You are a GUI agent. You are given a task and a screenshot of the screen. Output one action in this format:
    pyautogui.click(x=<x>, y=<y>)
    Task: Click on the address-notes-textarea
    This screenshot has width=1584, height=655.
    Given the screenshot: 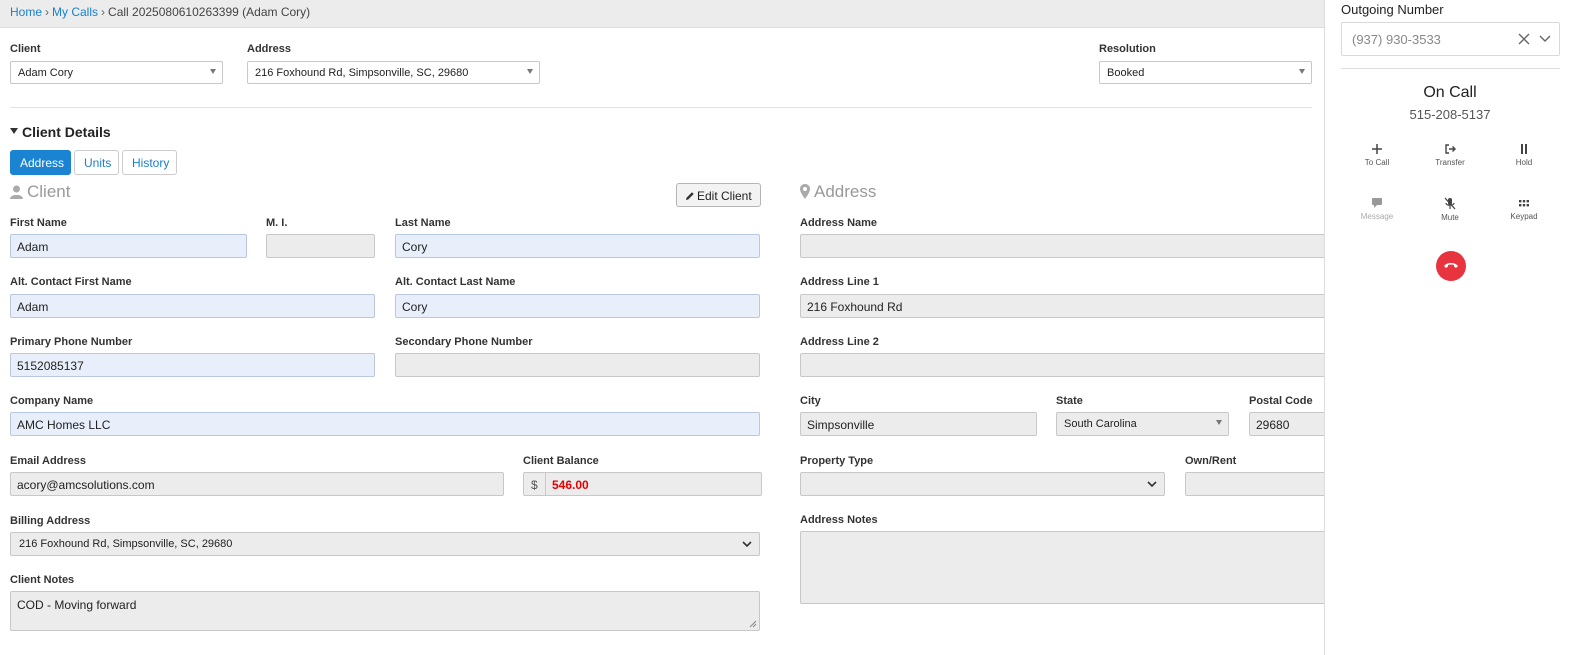 What is the action you would take?
    pyautogui.click(x=1065, y=567)
    